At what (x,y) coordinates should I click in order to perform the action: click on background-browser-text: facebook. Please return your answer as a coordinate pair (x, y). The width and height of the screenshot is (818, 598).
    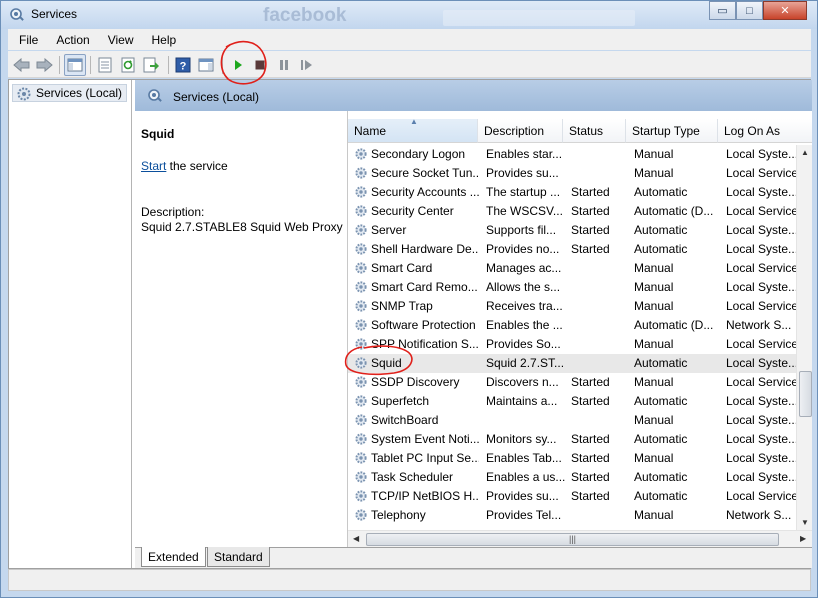
    Looking at the image, I should click on (305, 15).